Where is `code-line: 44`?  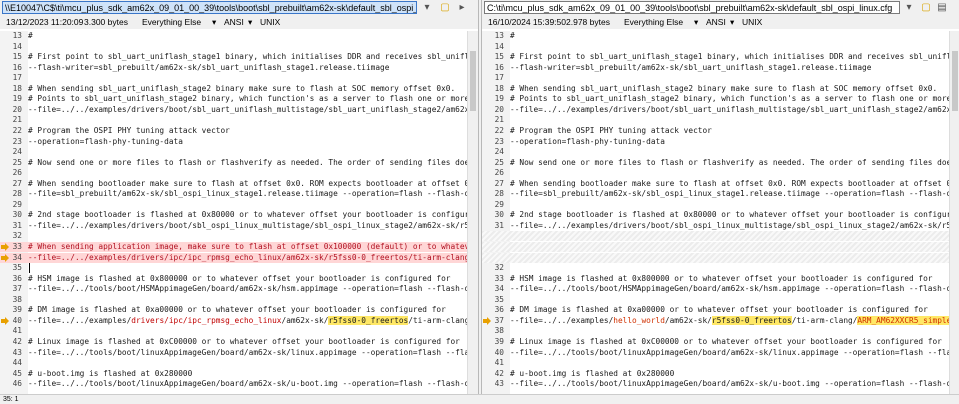 code-line: 44 is located at coordinates (234, 363).